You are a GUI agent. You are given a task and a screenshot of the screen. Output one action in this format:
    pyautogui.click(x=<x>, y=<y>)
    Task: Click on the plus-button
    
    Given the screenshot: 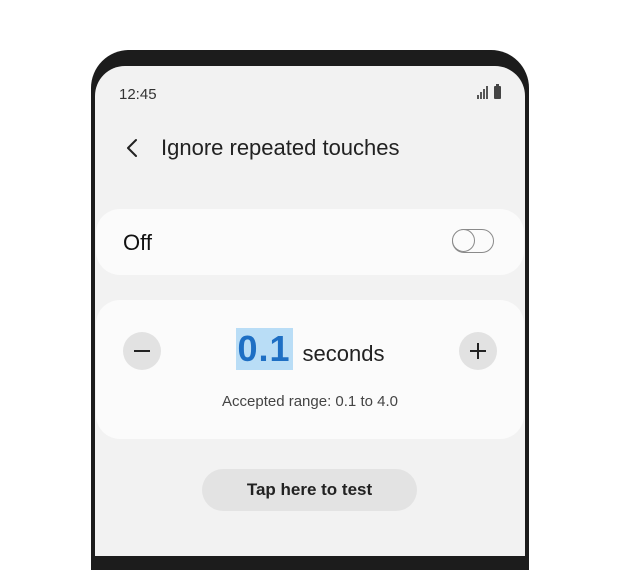 What is the action you would take?
    pyautogui.click(x=478, y=351)
    